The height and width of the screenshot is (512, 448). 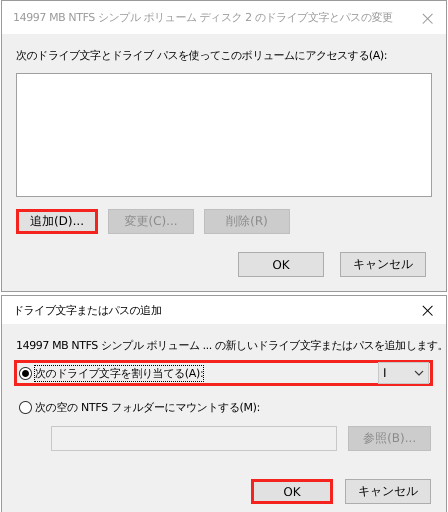 I want to click on close-button: ×, so click(x=427, y=310).